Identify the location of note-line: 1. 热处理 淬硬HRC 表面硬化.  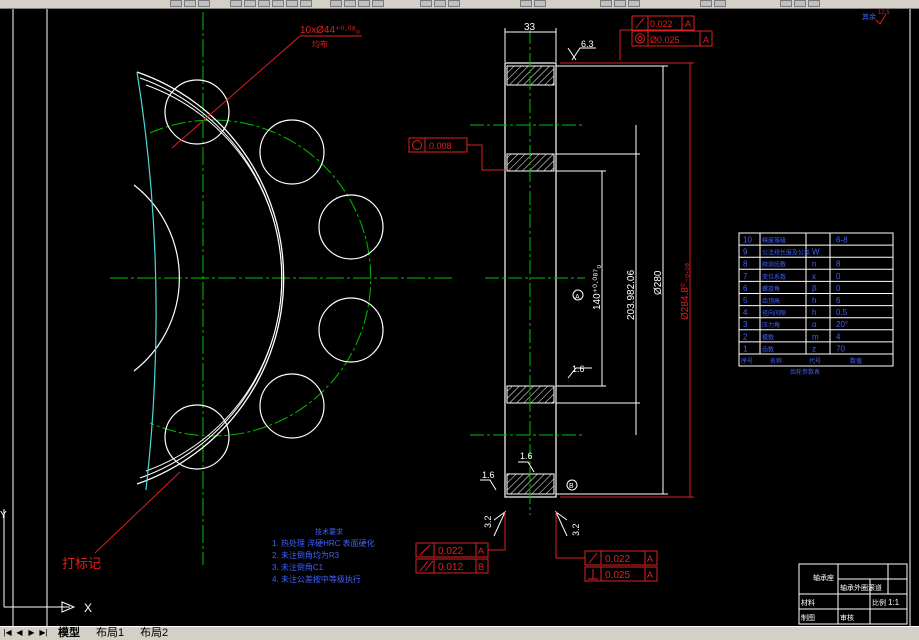
(323, 543).